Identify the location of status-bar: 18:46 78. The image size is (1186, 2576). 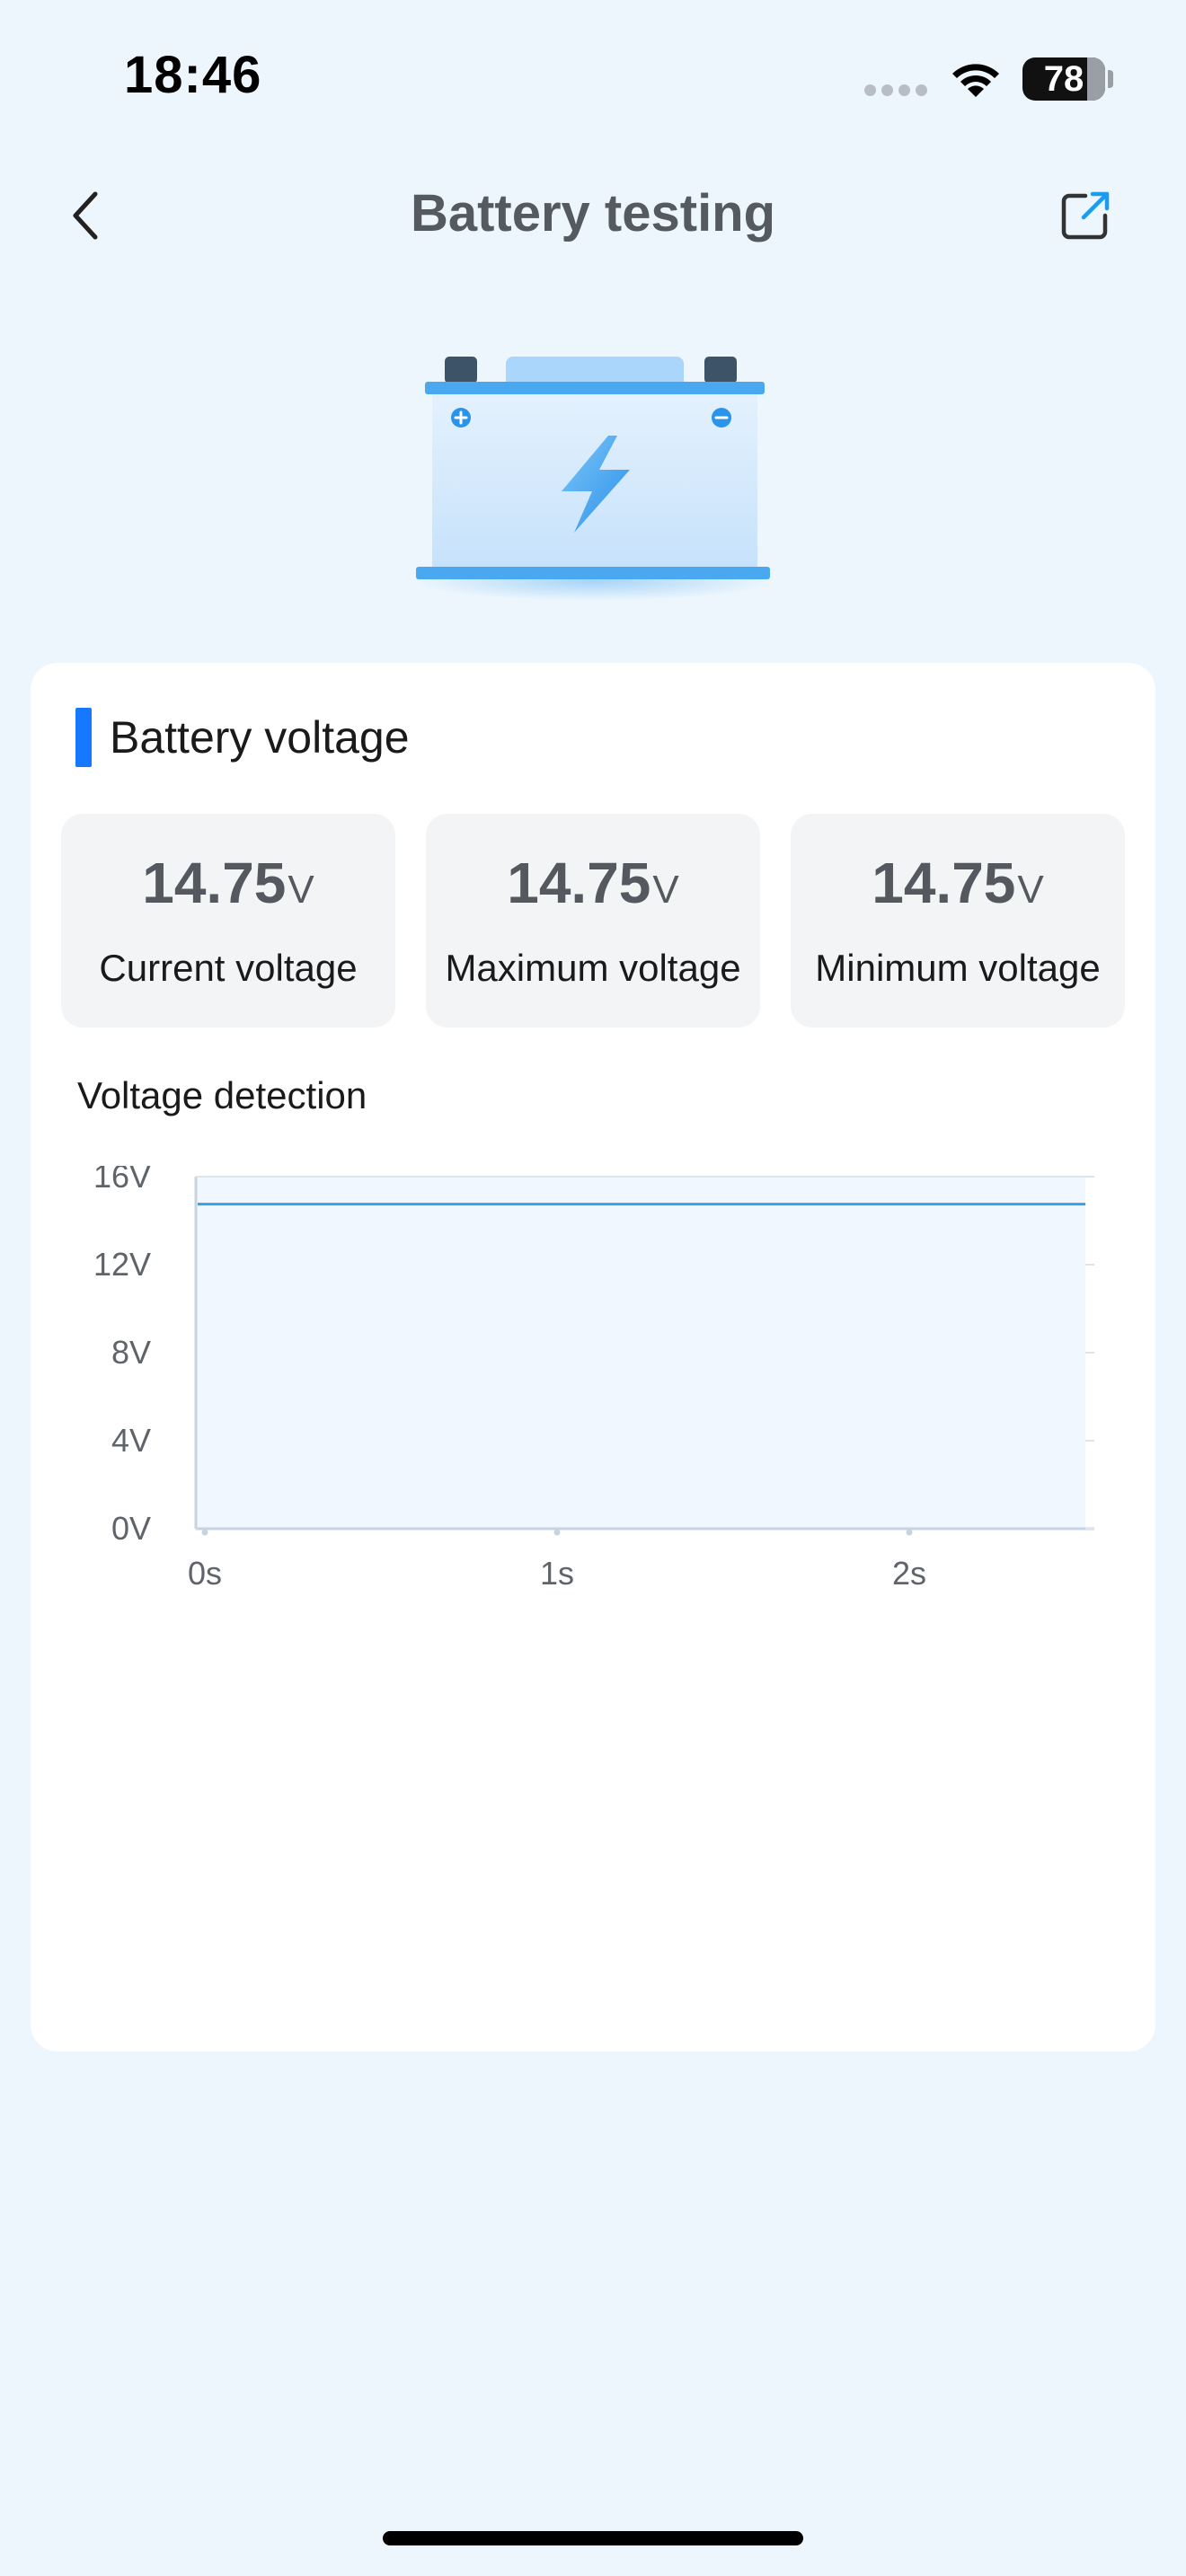
(593, 67).